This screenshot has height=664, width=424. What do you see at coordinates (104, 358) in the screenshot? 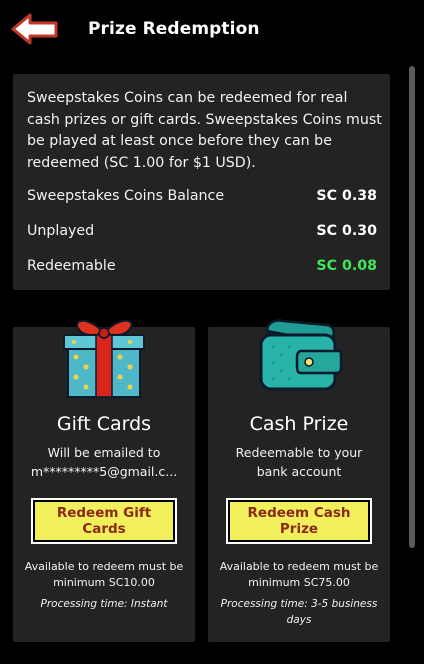
I see `gift-box-icon` at bounding box center [104, 358].